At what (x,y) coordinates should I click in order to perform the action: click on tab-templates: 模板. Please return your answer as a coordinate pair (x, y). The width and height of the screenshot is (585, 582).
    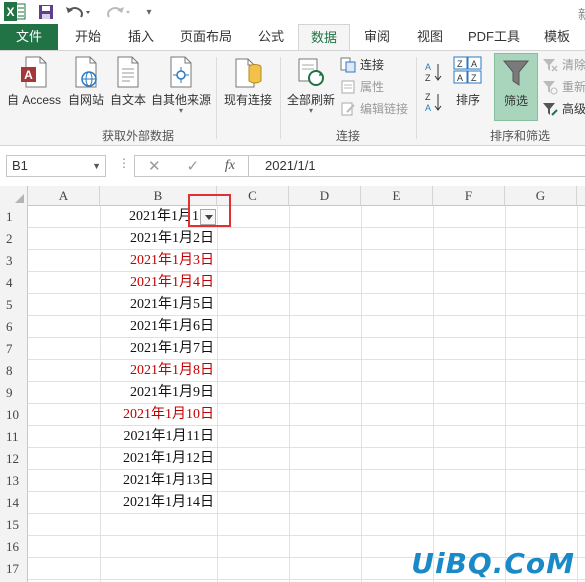
    Looking at the image, I should click on (557, 37).